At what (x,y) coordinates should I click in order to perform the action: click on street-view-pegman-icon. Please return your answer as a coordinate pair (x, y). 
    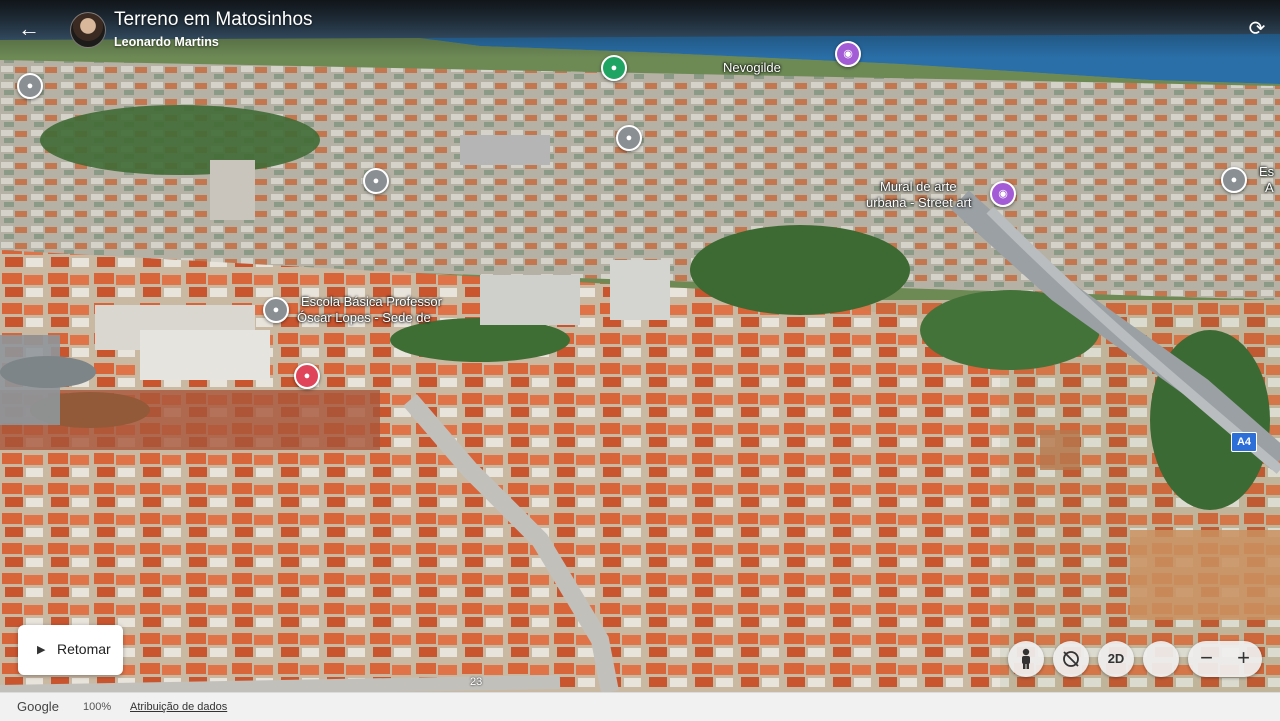
    Looking at the image, I should click on (1026, 659).